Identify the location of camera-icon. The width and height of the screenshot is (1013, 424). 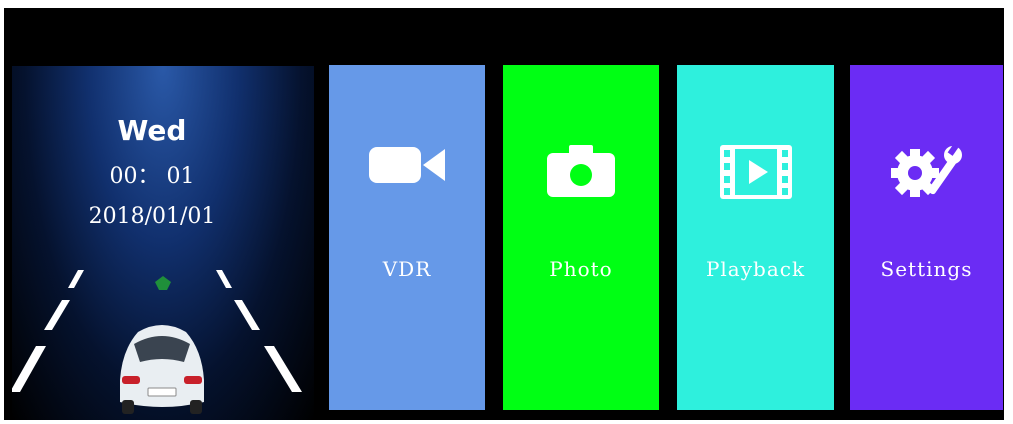
(581, 171).